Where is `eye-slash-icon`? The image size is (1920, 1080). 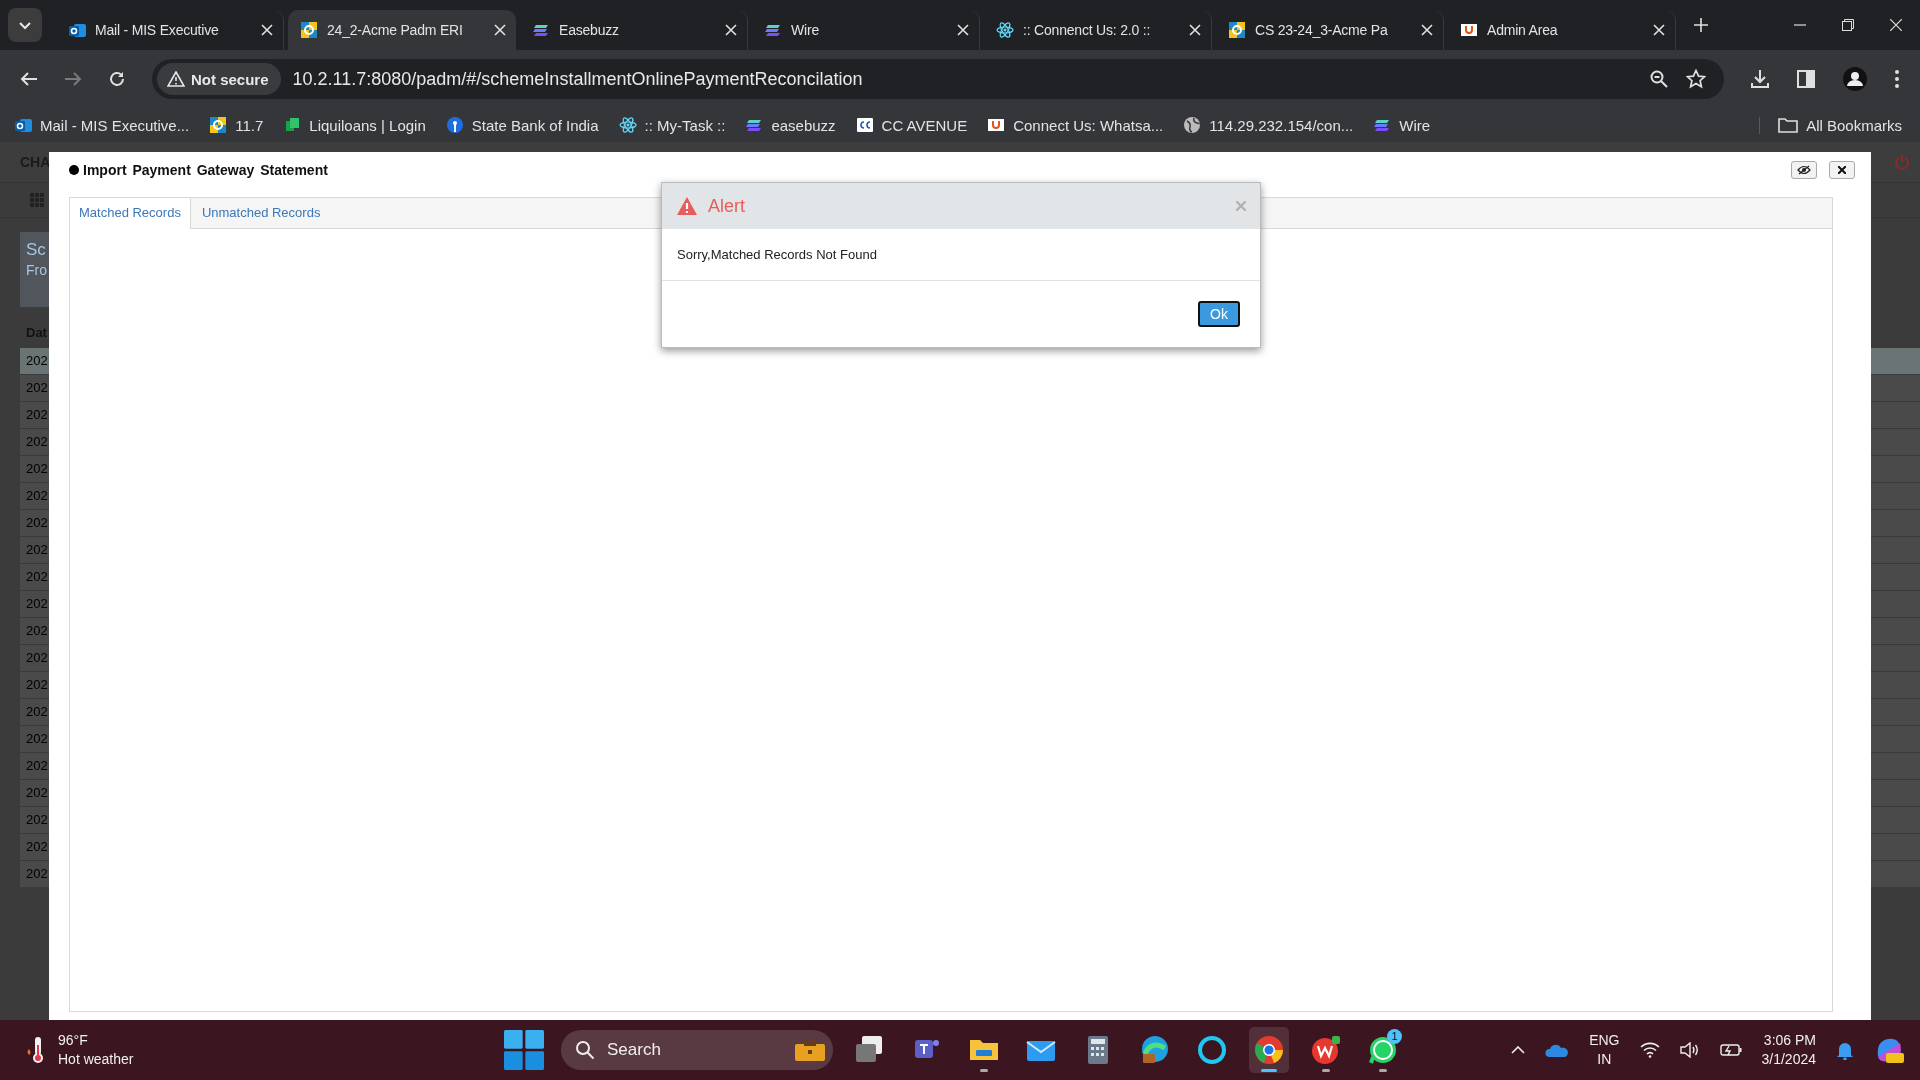
eye-slash-icon is located at coordinates (1804, 170).